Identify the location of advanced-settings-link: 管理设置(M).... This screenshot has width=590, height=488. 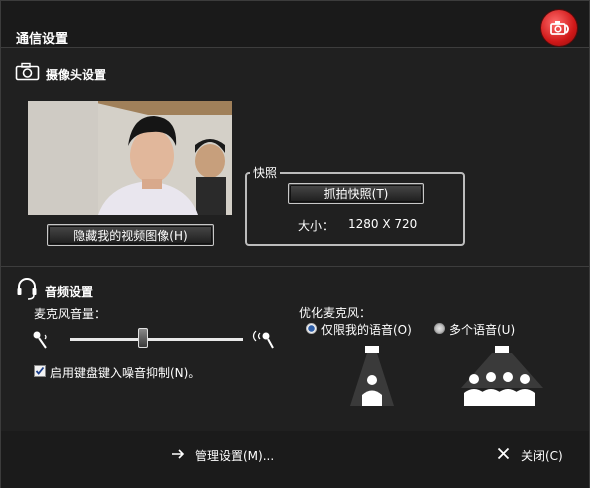
(234, 455).